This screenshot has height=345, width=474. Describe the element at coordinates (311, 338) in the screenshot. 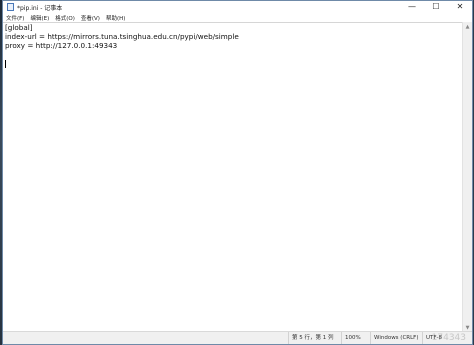

I see `cursor-position: 第 5 行，第 1 列` at that location.